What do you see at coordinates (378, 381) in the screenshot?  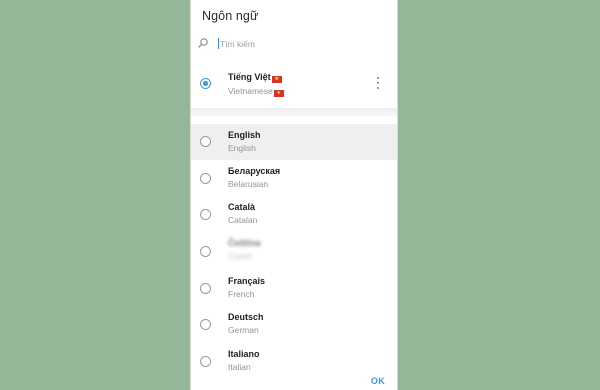 I see `ok-button: OK` at bounding box center [378, 381].